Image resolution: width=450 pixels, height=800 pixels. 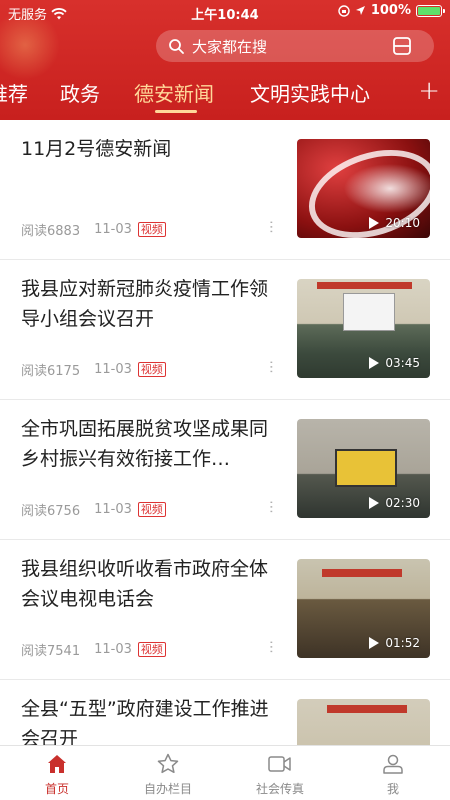 I want to click on video-thumbnail: 20:10, so click(x=363, y=188).